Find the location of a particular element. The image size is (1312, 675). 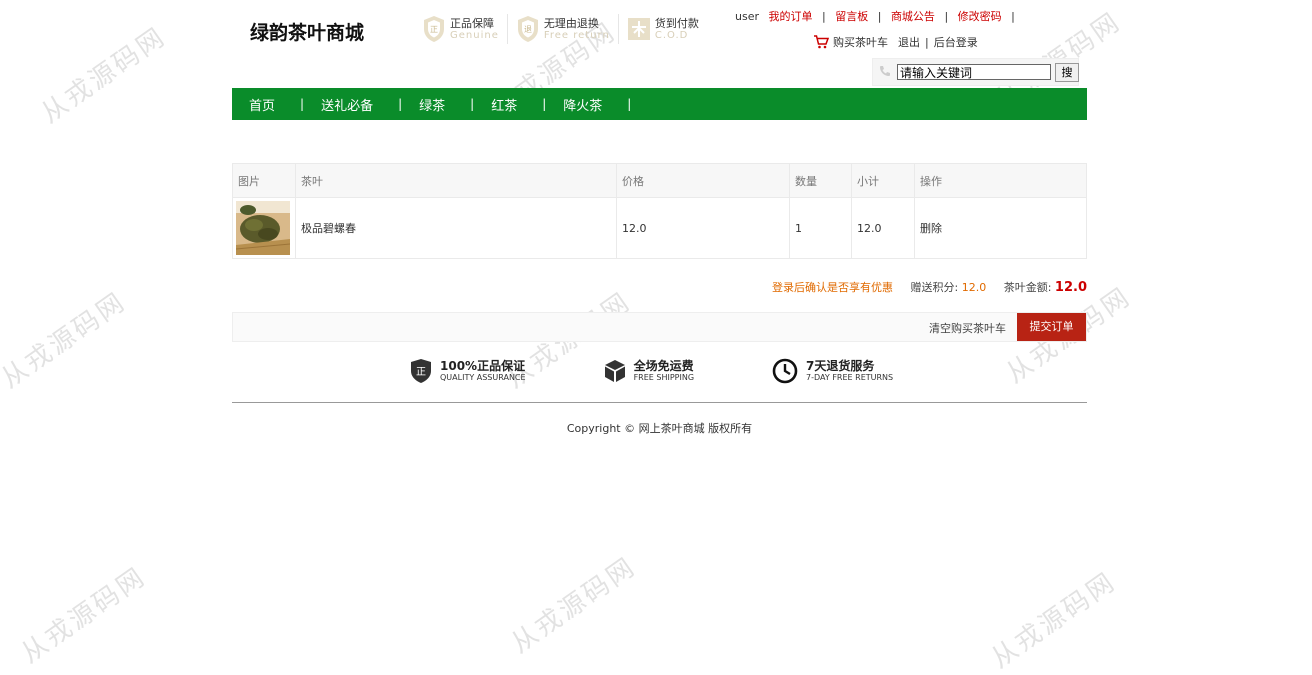

cell-tea-name: 极品碧螺春 is located at coordinates (456, 228).